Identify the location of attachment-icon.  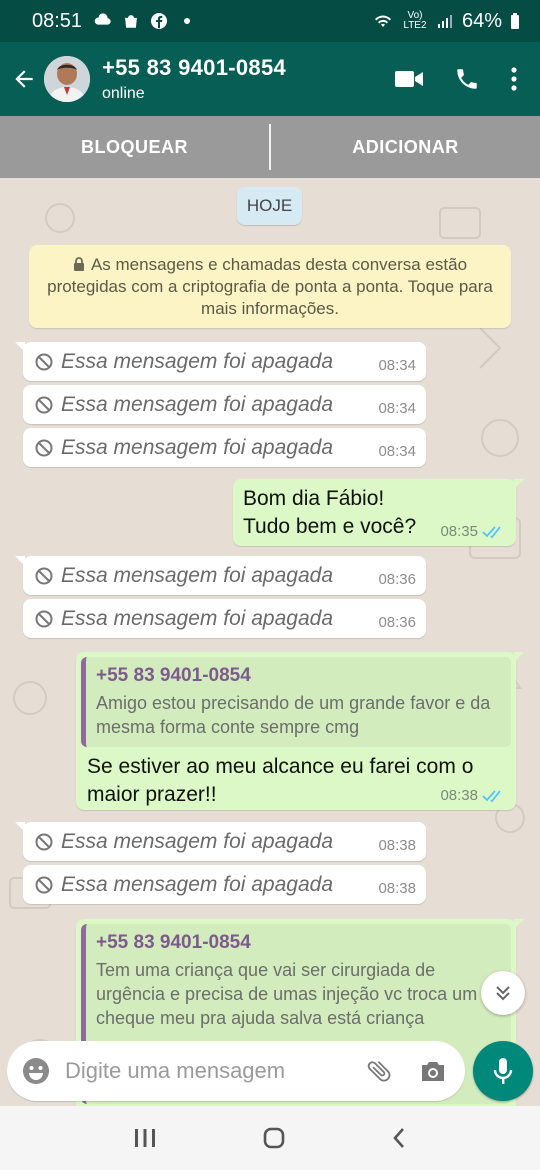
(379, 1071).